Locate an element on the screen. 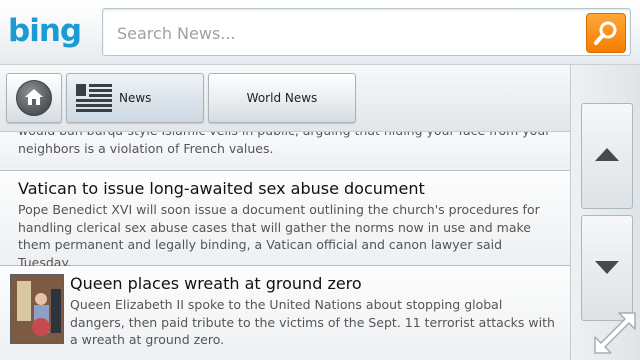 This screenshot has height=360, width=640. arrow-down-icon is located at coordinates (607, 267).